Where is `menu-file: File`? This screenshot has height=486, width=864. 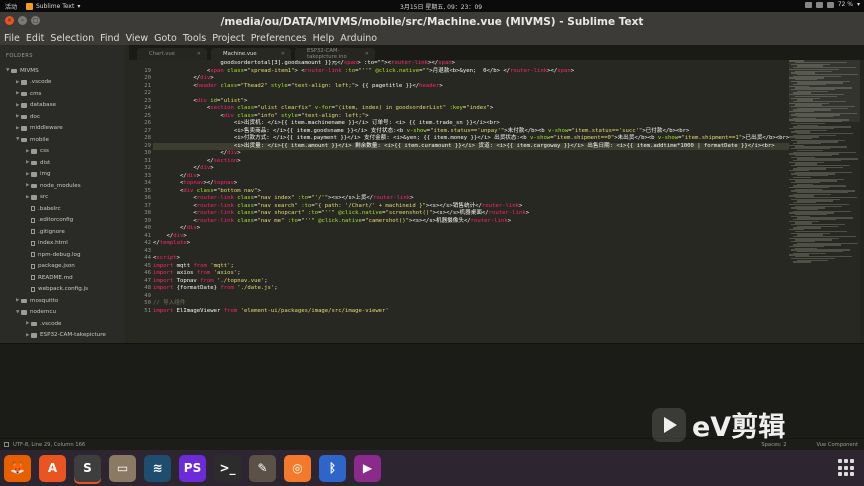
menu-file: File is located at coordinates (12, 38).